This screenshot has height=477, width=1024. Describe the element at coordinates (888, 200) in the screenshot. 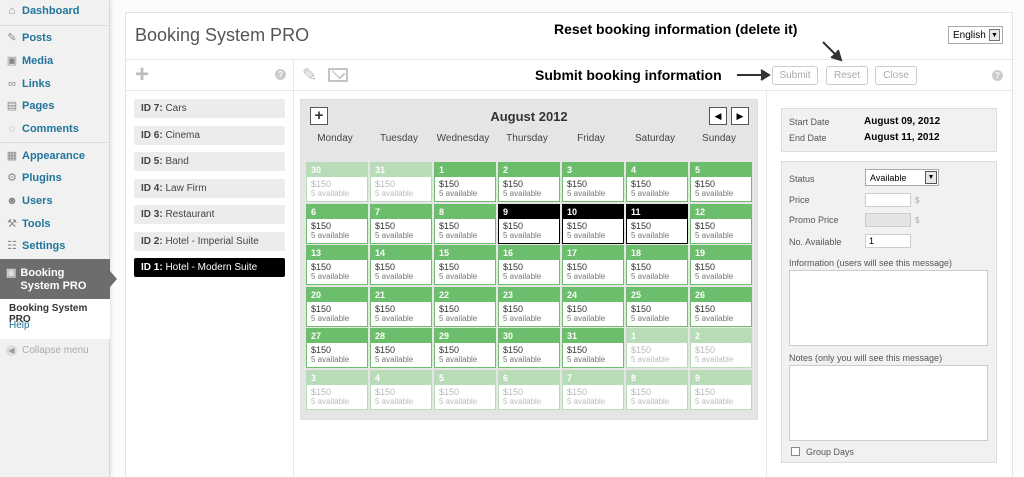

I see `price-input` at that location.